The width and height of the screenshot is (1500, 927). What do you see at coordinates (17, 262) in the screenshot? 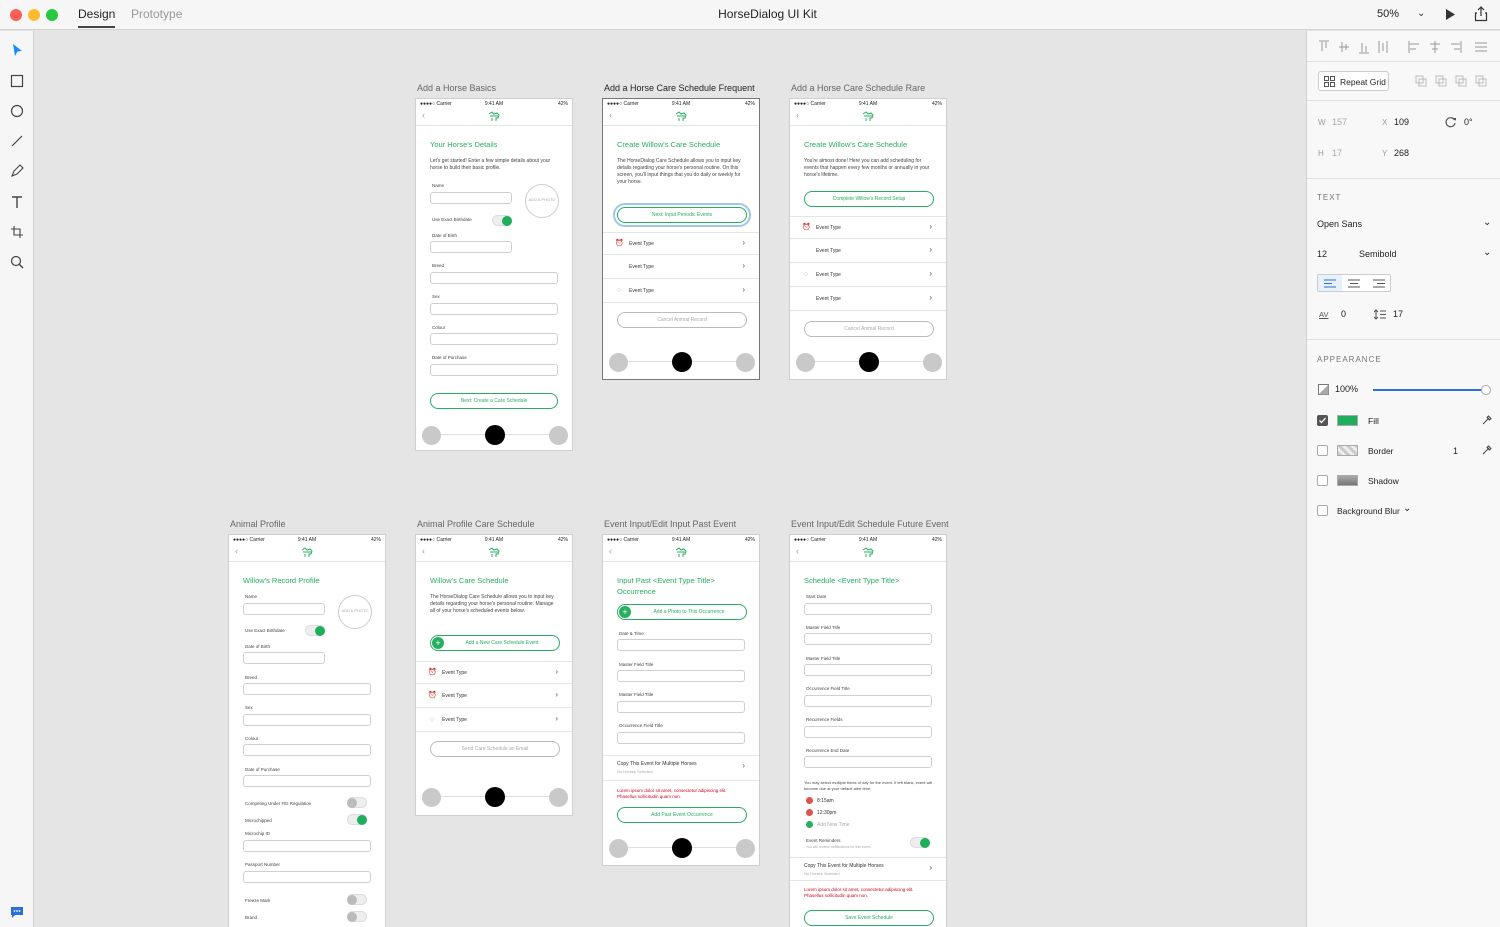
I see `zoom-tool-icon` at bounding box center [17, 262].